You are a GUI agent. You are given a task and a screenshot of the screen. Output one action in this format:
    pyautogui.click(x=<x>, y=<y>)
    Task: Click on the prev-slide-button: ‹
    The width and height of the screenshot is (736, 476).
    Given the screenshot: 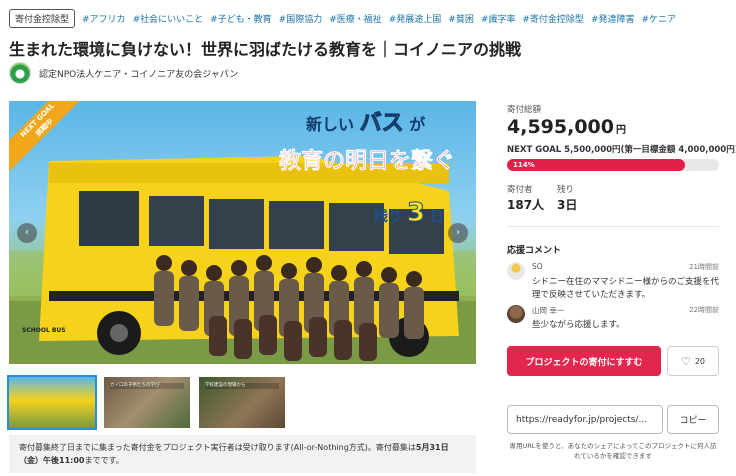 What is the action you would take?
    pyautogui.click(x=27, y=233)
    